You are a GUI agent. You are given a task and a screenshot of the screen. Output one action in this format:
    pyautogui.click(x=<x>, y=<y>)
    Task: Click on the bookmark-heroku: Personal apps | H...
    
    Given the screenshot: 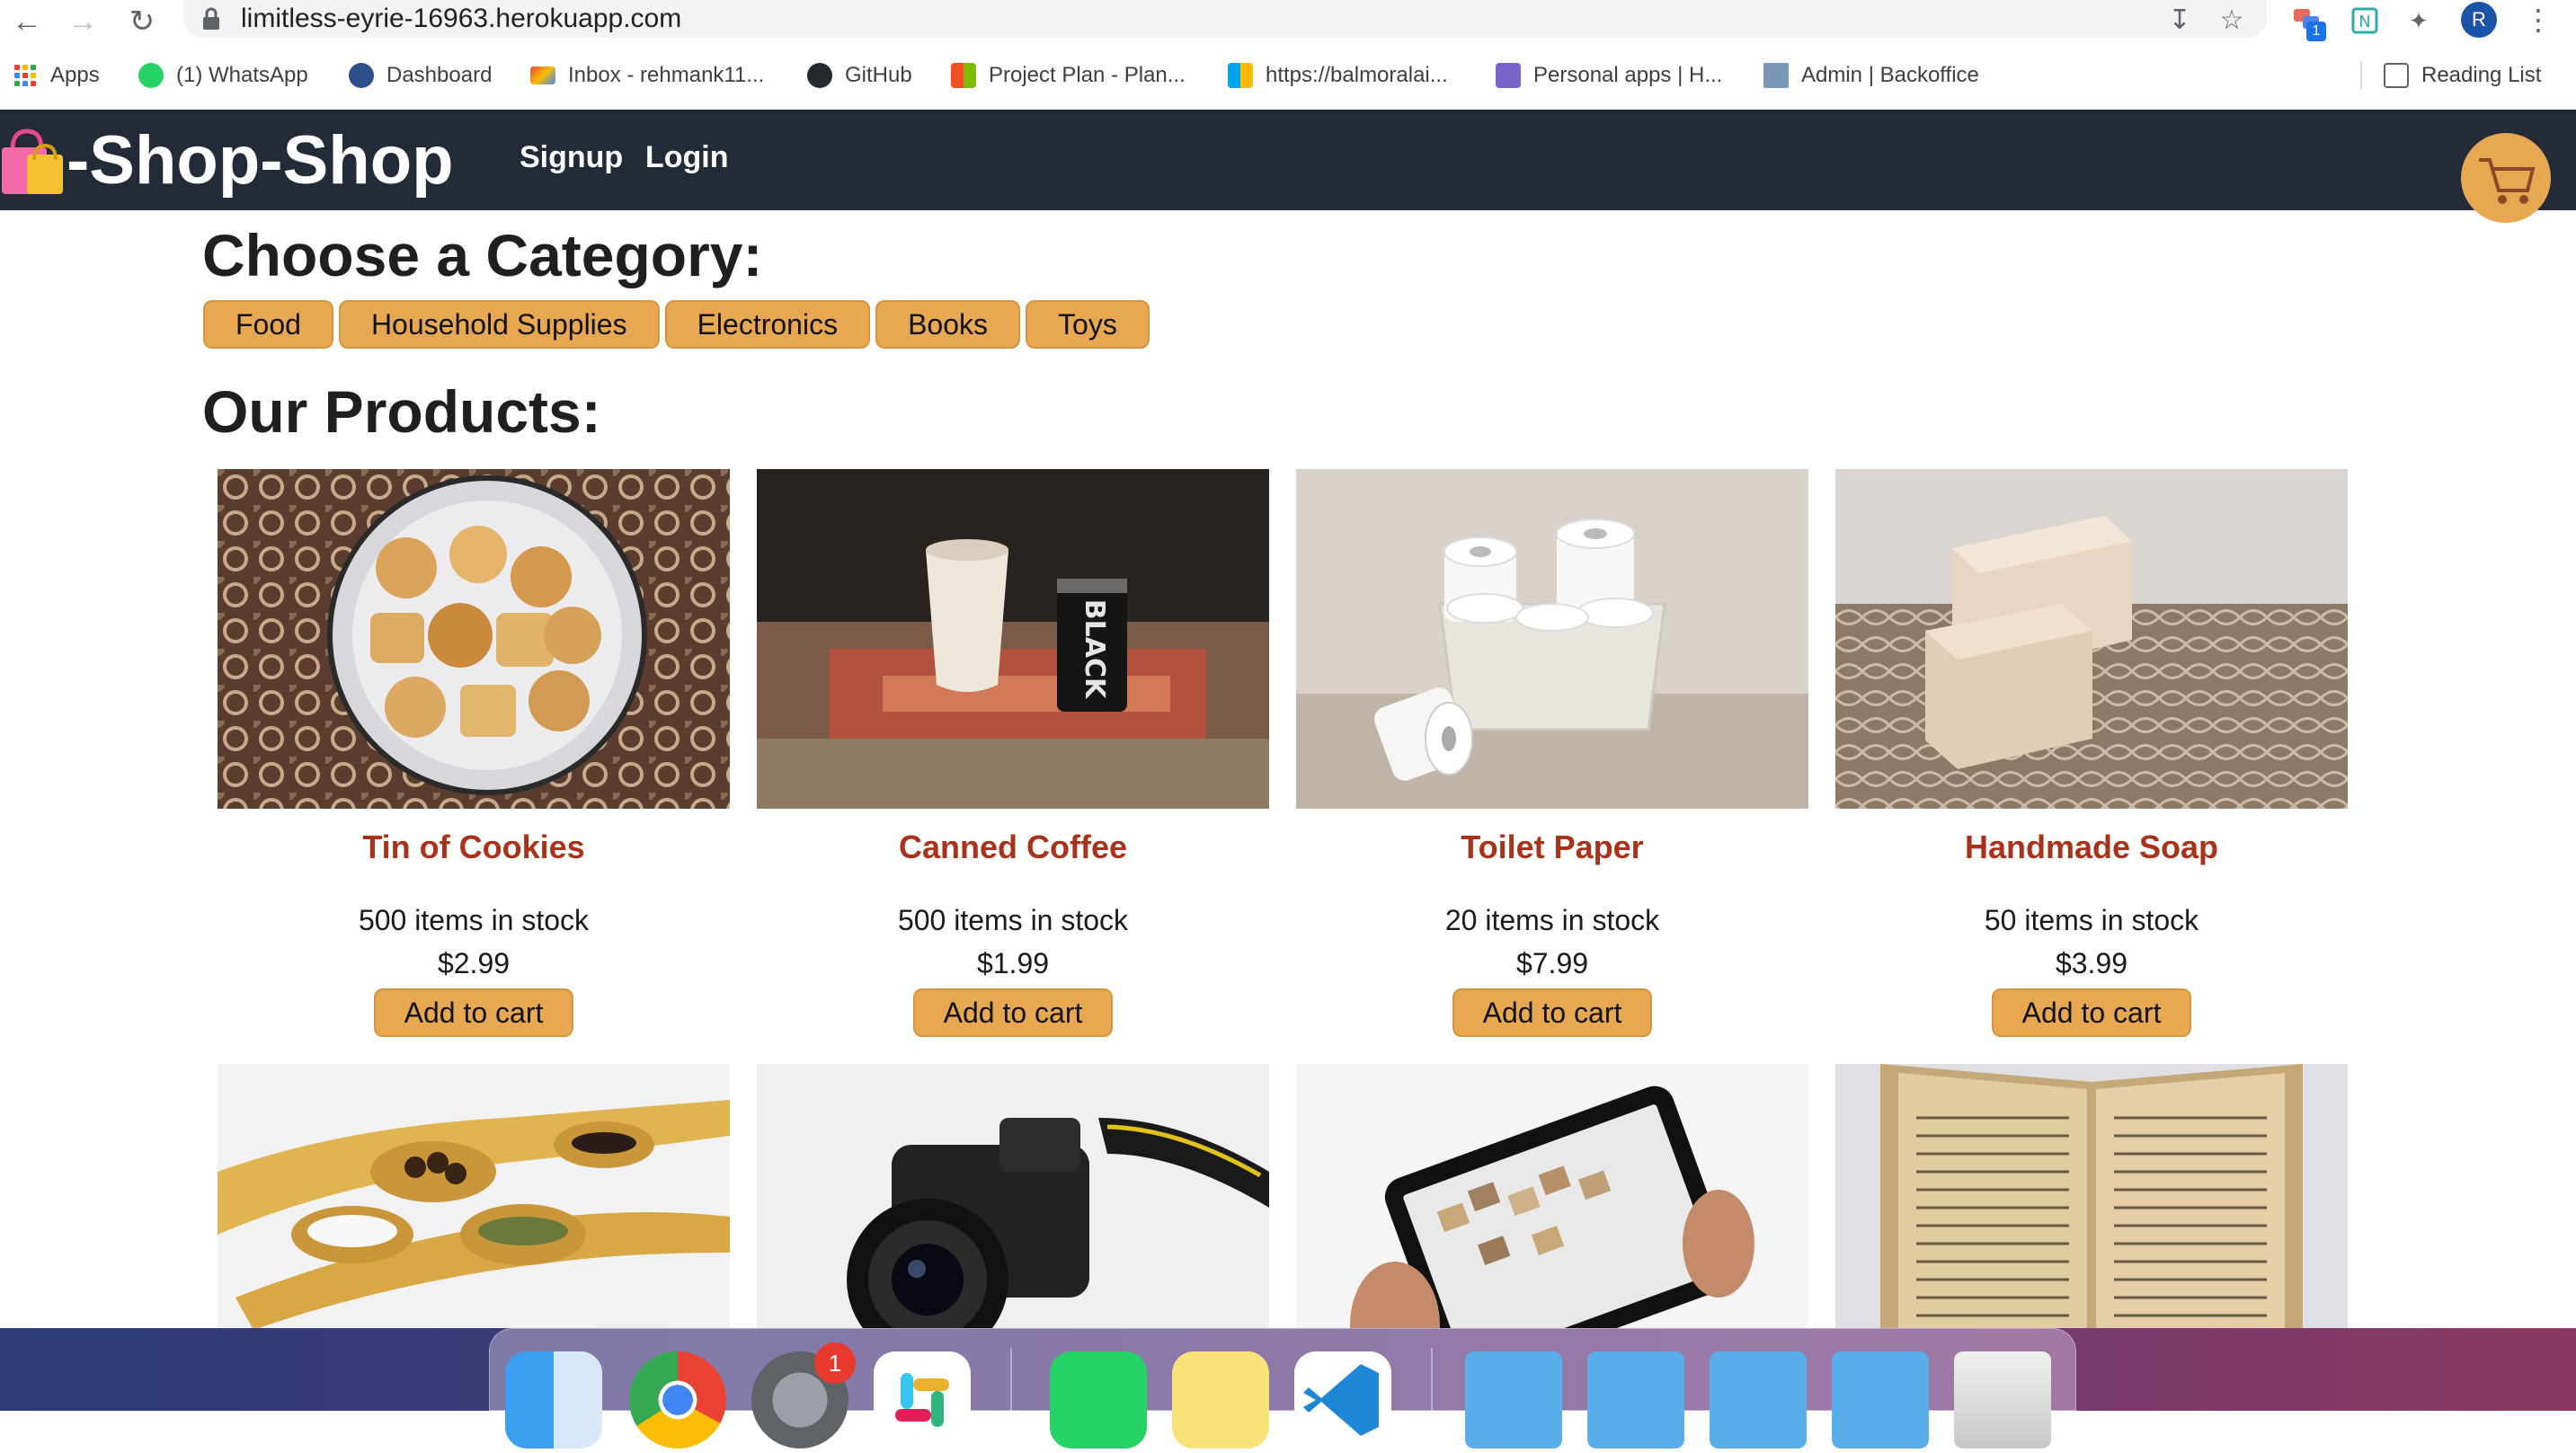 What is the action you would take?
    pyautogui.click(x=1609, y=75)
    